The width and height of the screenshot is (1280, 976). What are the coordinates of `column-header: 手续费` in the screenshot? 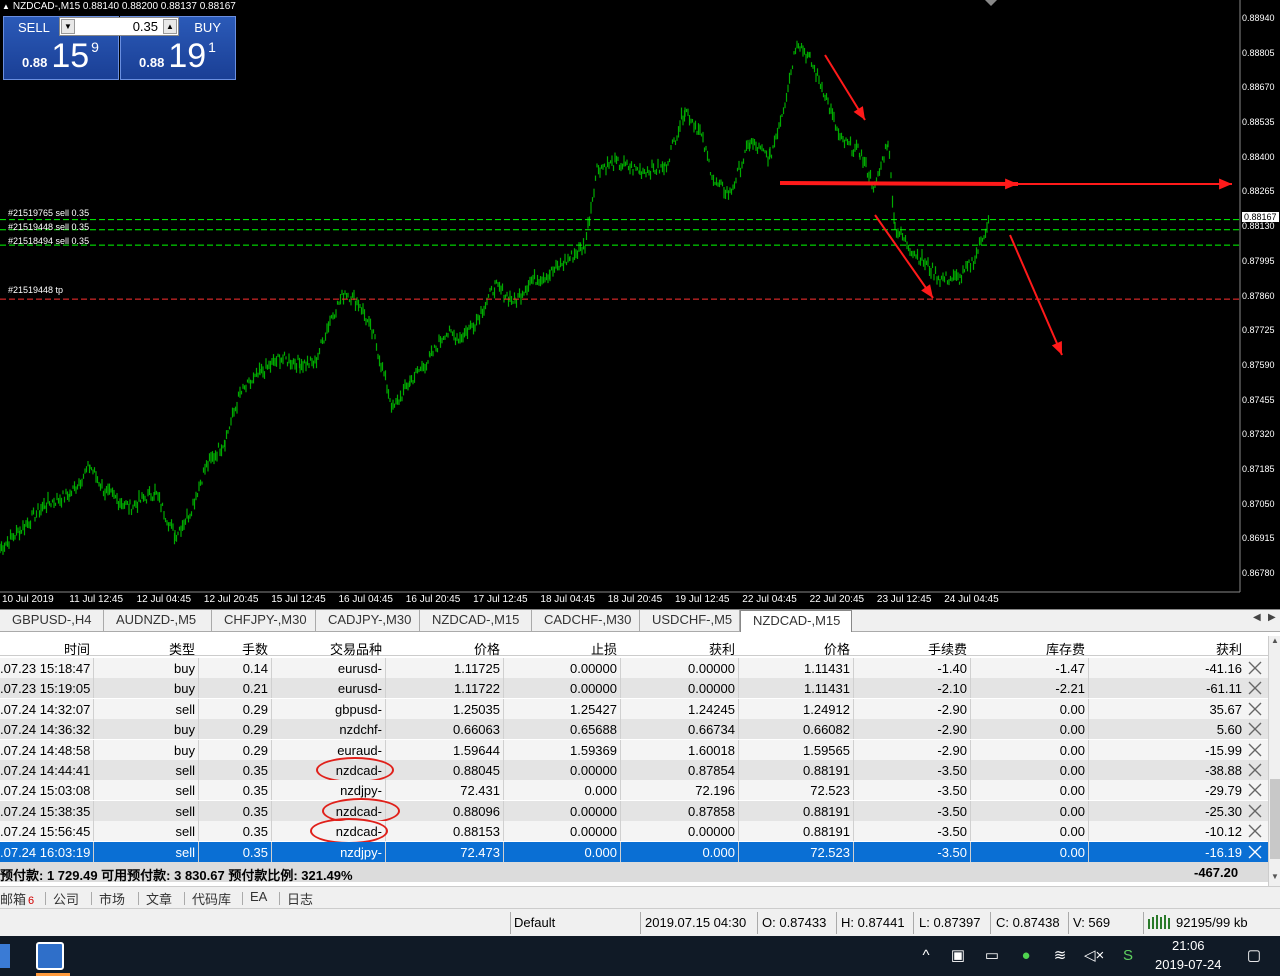 It's located at (911, 648).